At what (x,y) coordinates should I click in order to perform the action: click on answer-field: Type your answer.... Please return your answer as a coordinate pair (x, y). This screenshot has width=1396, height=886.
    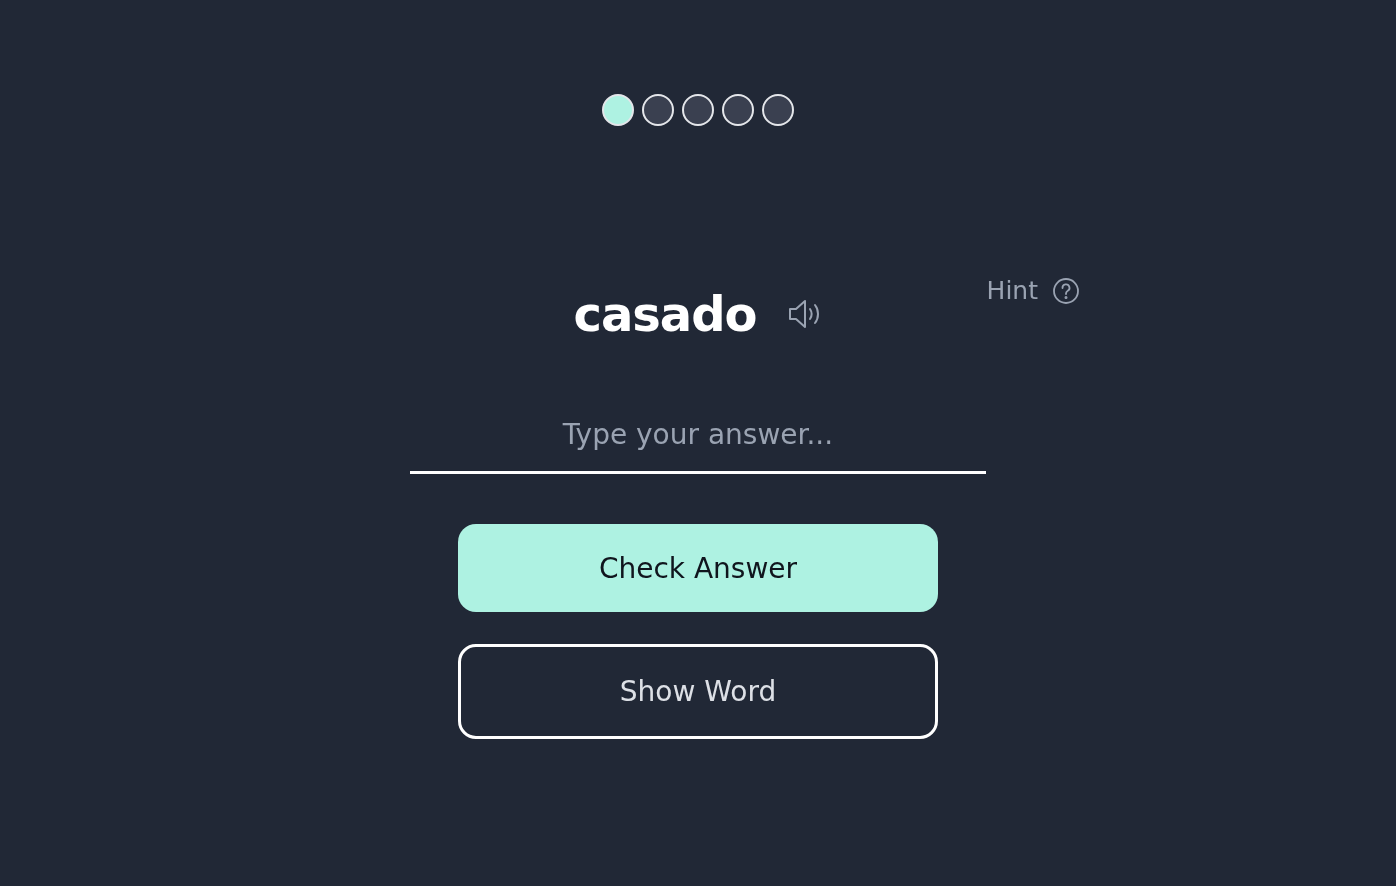
    Looking at the image, I should click on (698, 439).